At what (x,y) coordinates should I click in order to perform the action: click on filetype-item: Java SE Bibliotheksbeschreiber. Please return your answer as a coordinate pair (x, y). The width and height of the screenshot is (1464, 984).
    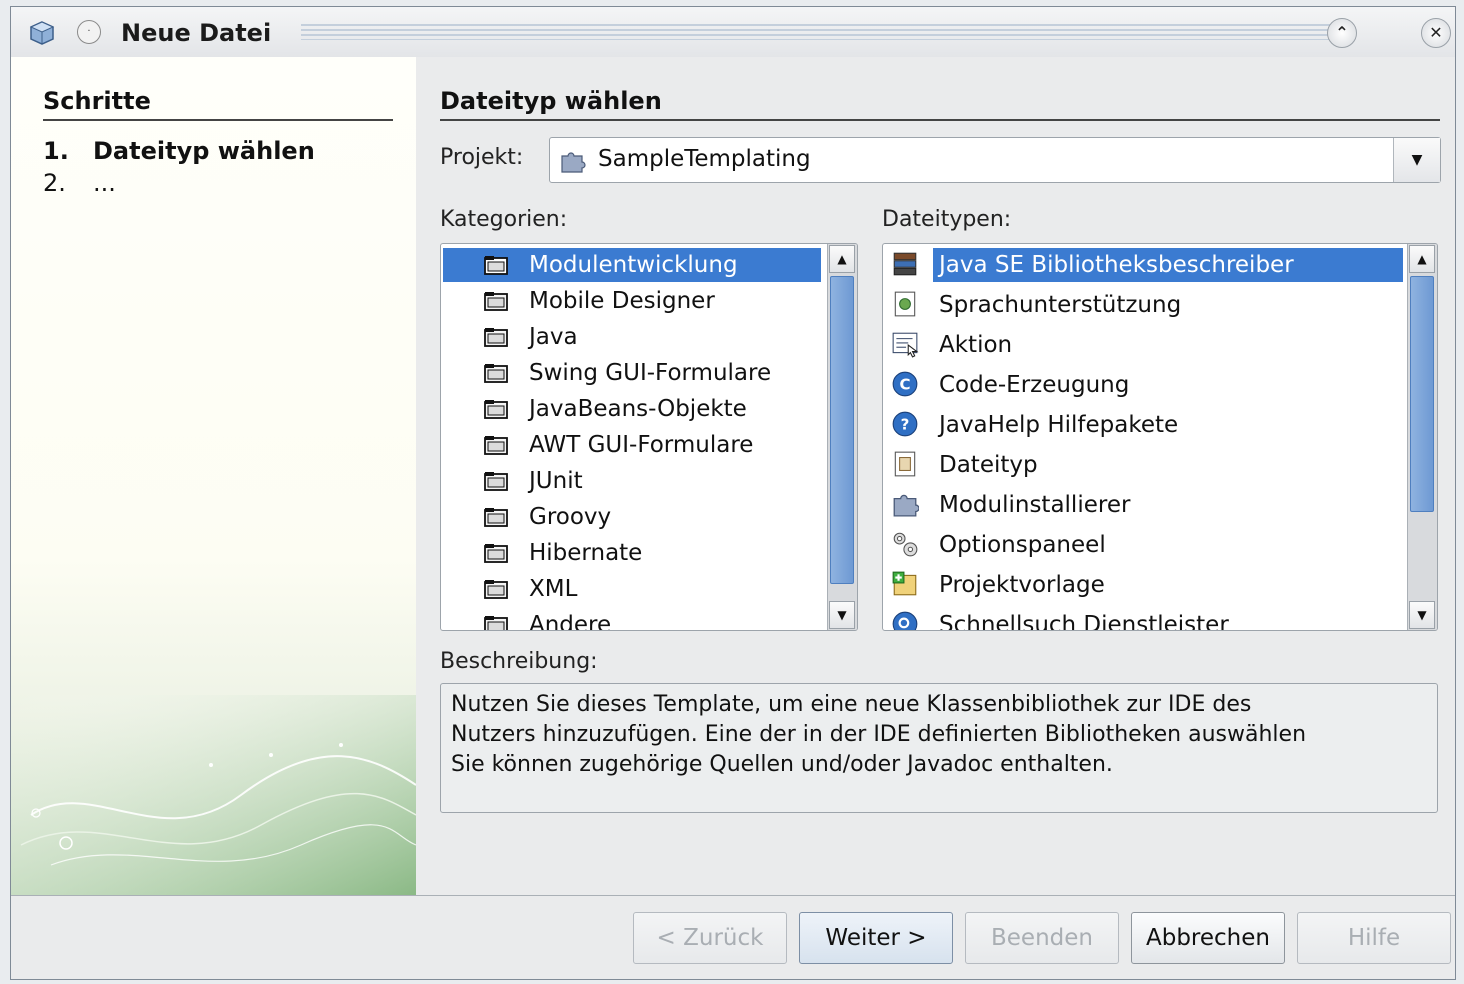
    Looking at the image, I should click on (1143, 265).